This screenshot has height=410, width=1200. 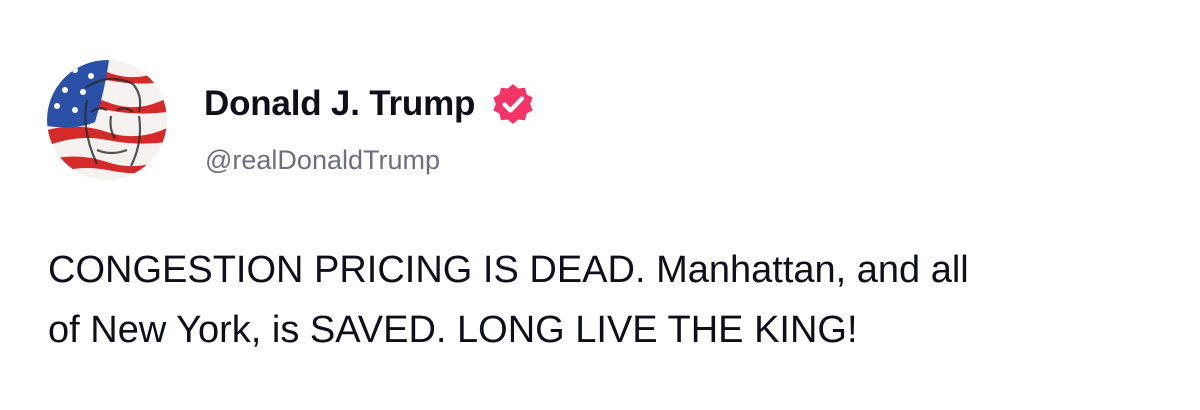 I want to click on verified-badge-icon, so click(x=513, y=104).